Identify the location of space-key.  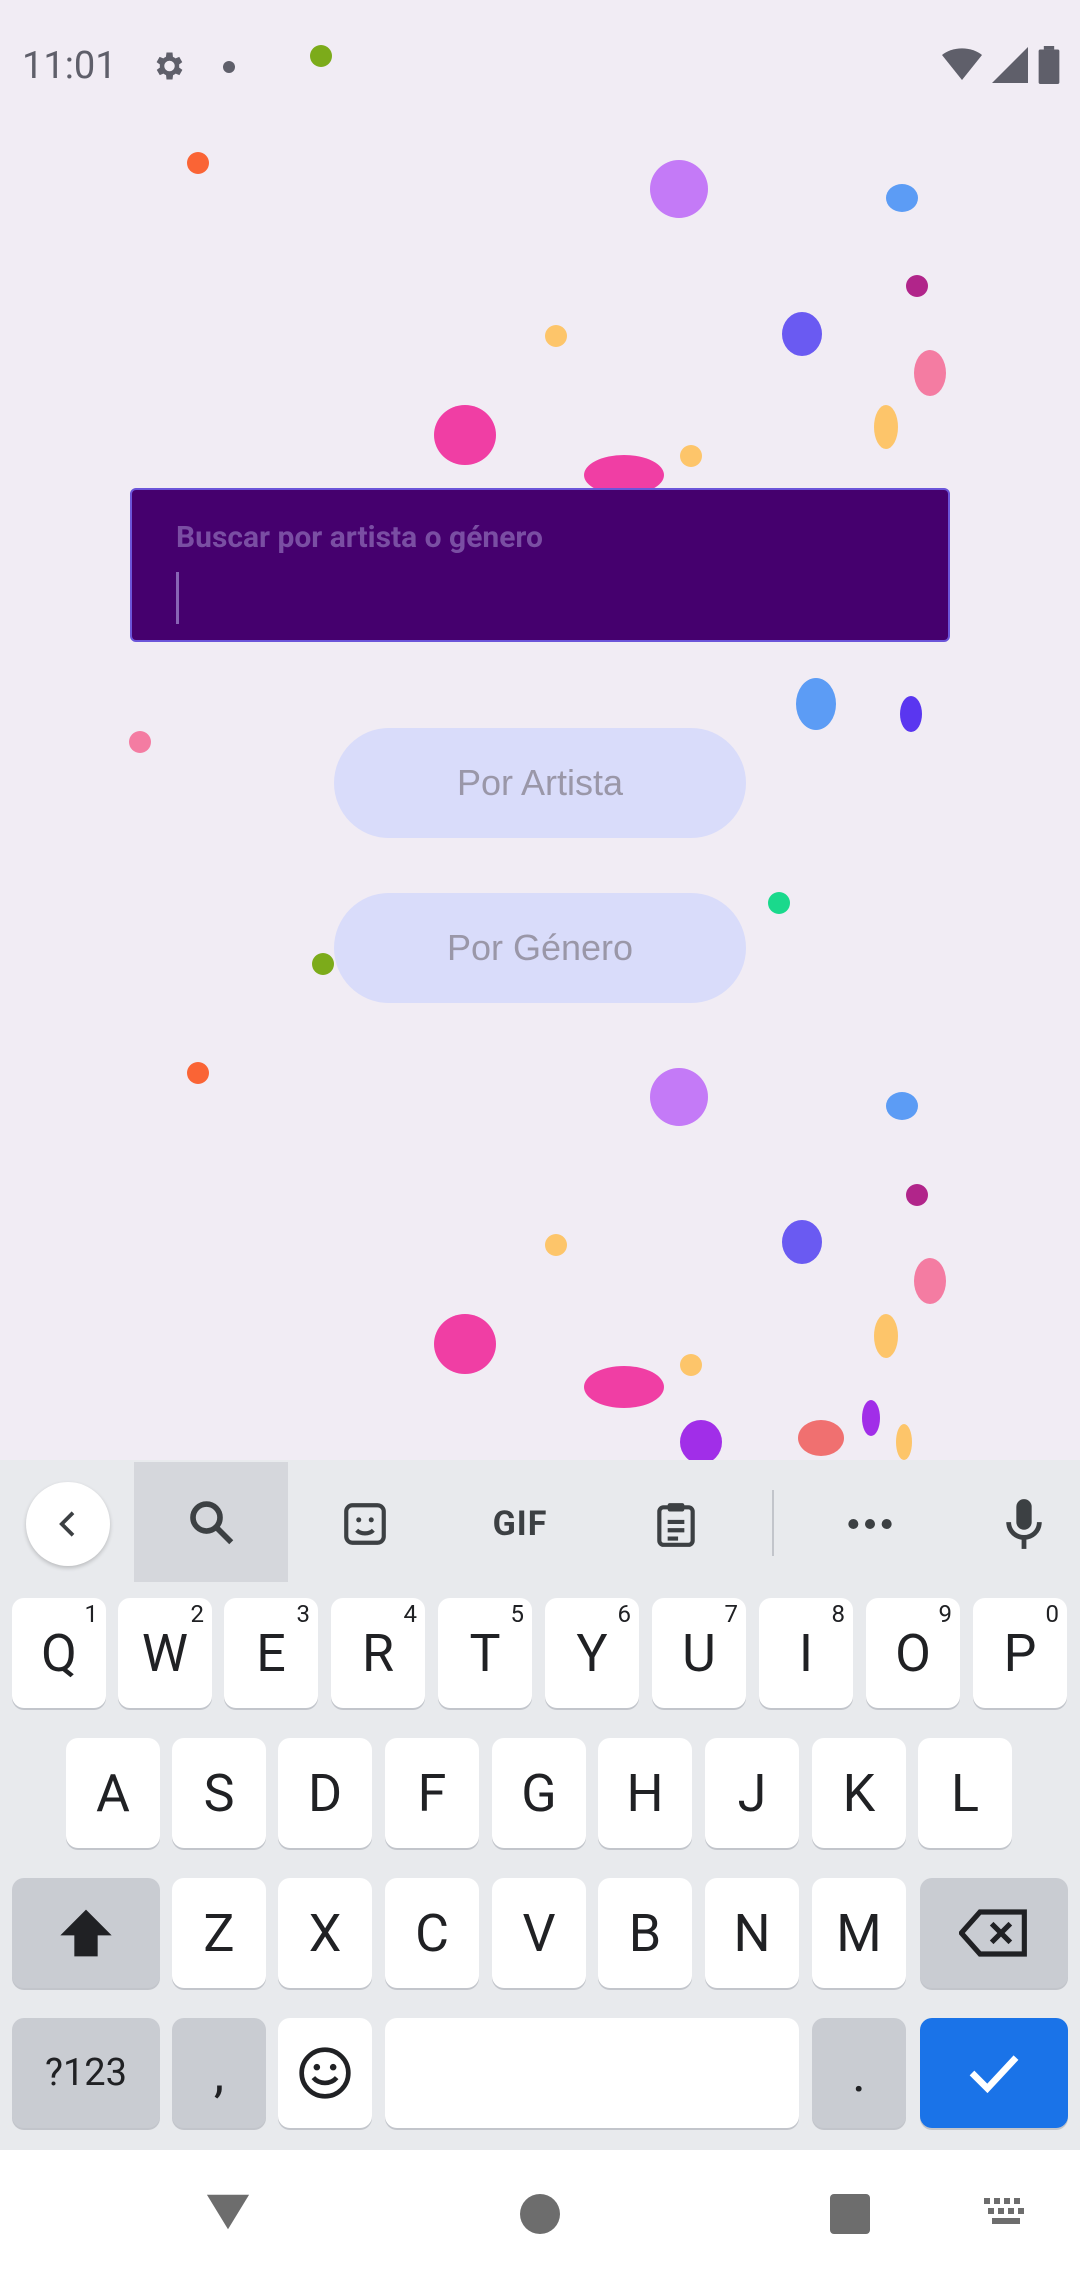
(592, 2073).